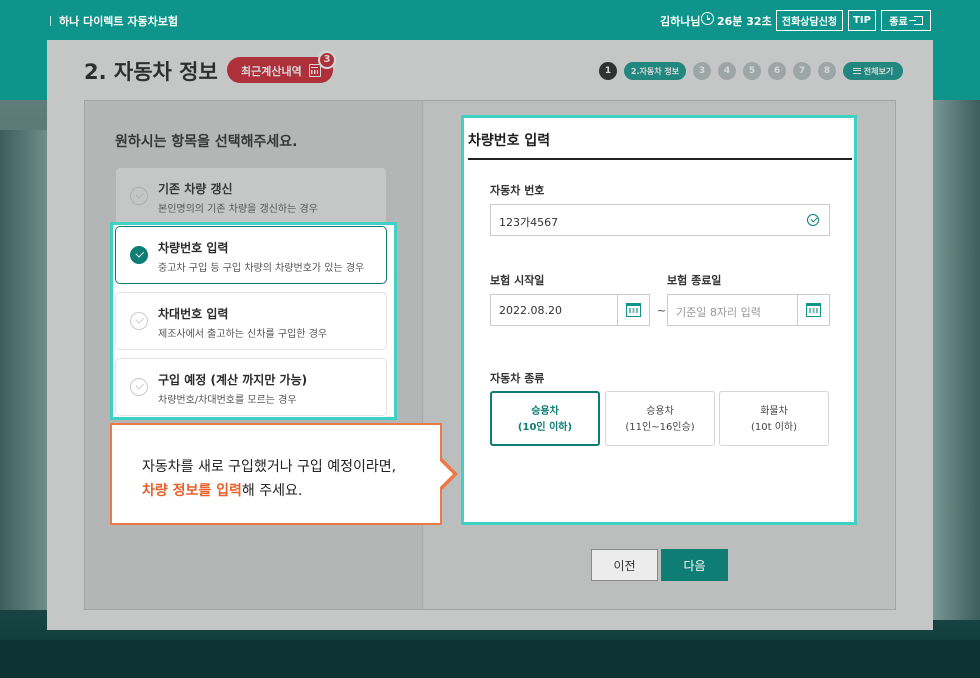 This screenshot has width=980, height=678. I want to click on option-title: 구입 예정 (계산 까지만 가능), so click(233, 380).